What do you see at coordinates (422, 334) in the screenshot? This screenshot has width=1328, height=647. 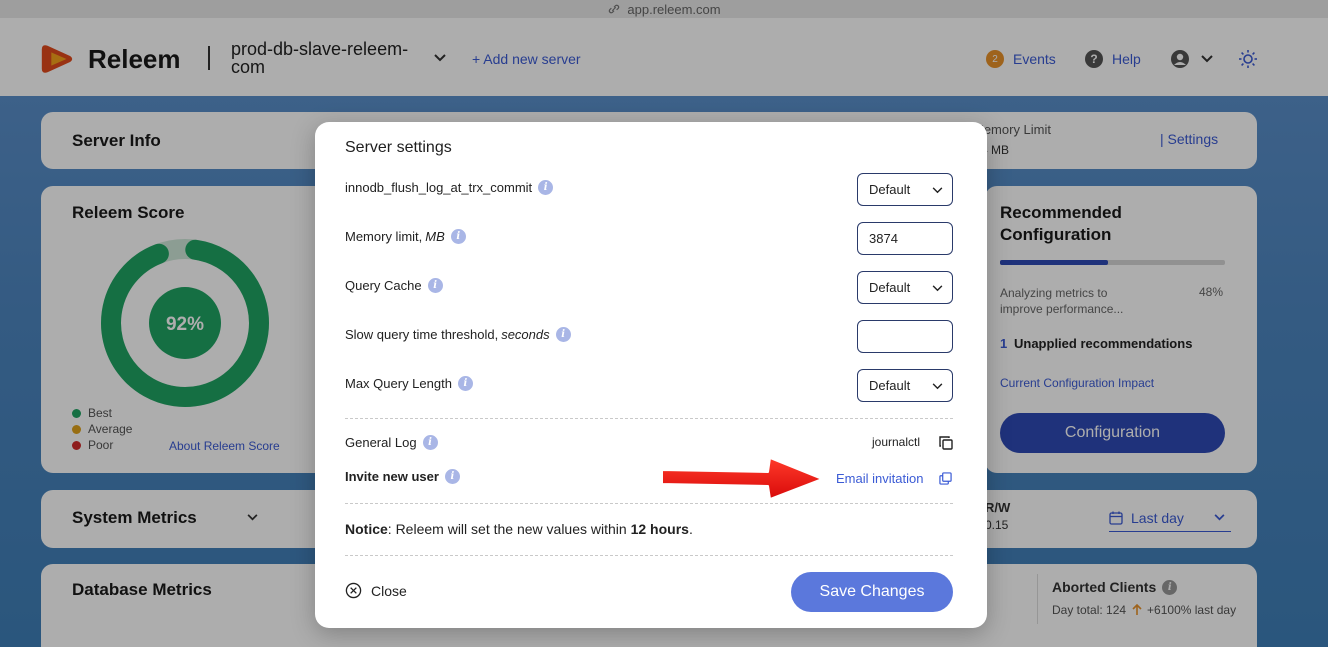 I see `slow-query-text: Slow query time threshold,` at bounding box center [422, 334].